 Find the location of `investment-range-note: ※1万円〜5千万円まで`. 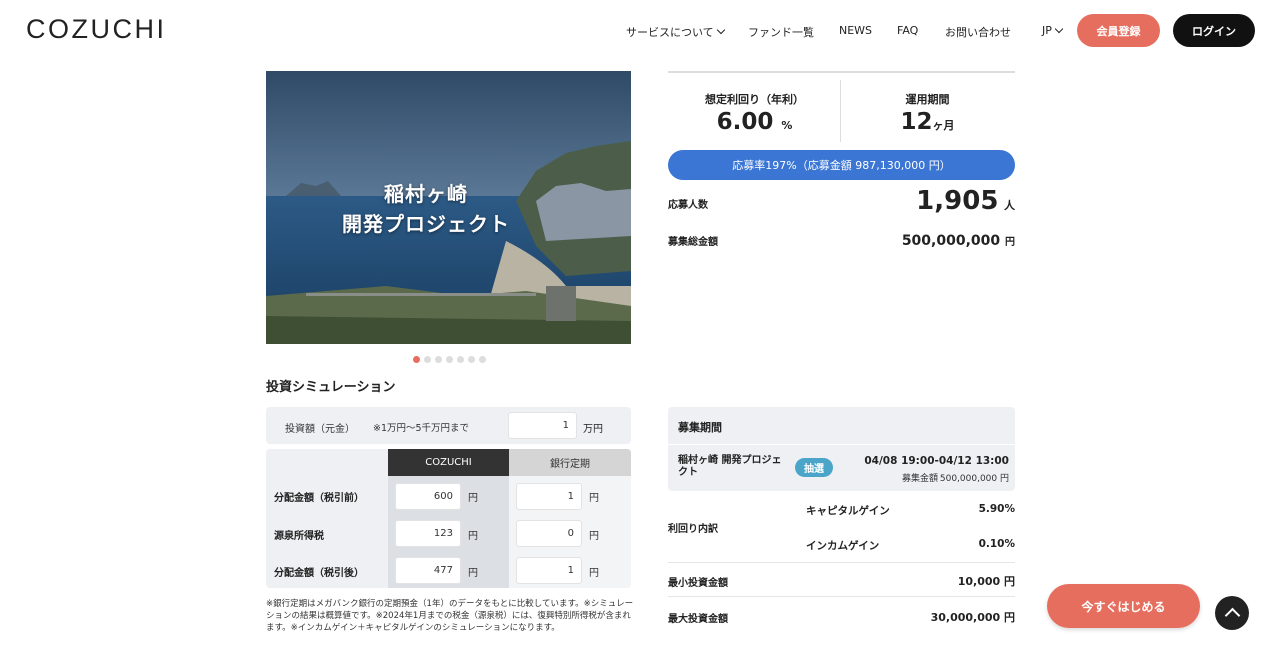

investment-range-note: ※1万円〜5千万円まで is located at coordinates (421, 428).